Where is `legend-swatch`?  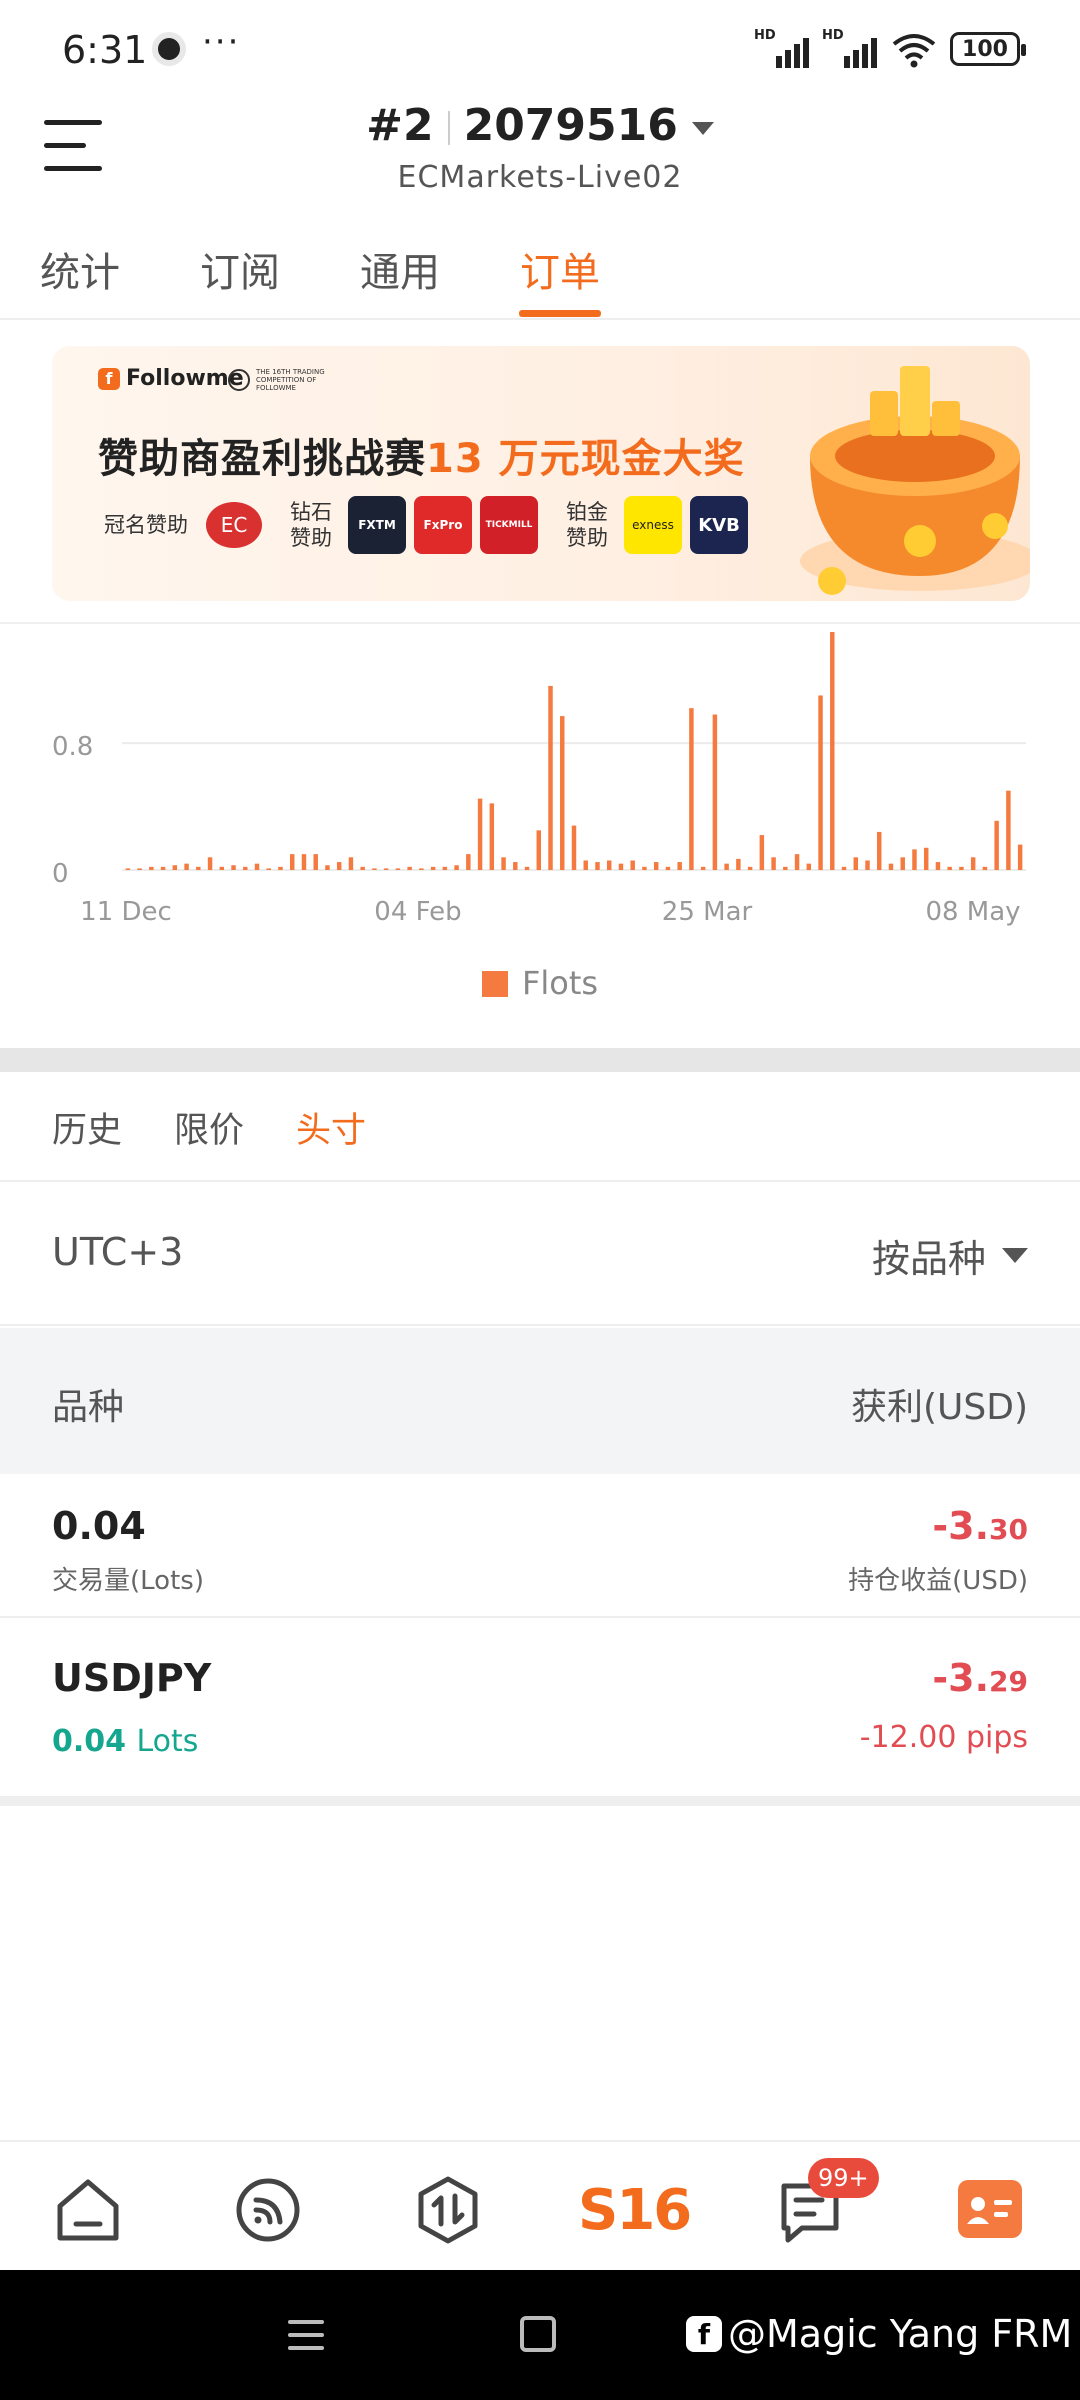 legend-swatch is located at coordinates (494, 984).